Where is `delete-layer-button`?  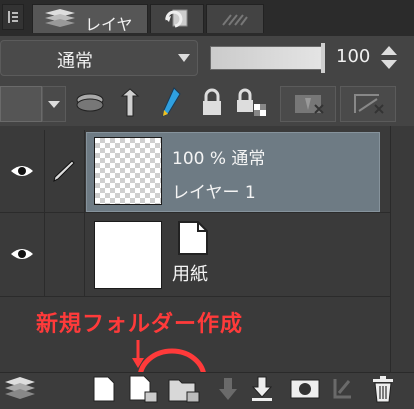 delete-layer-button is located at coordinates (383, 389).